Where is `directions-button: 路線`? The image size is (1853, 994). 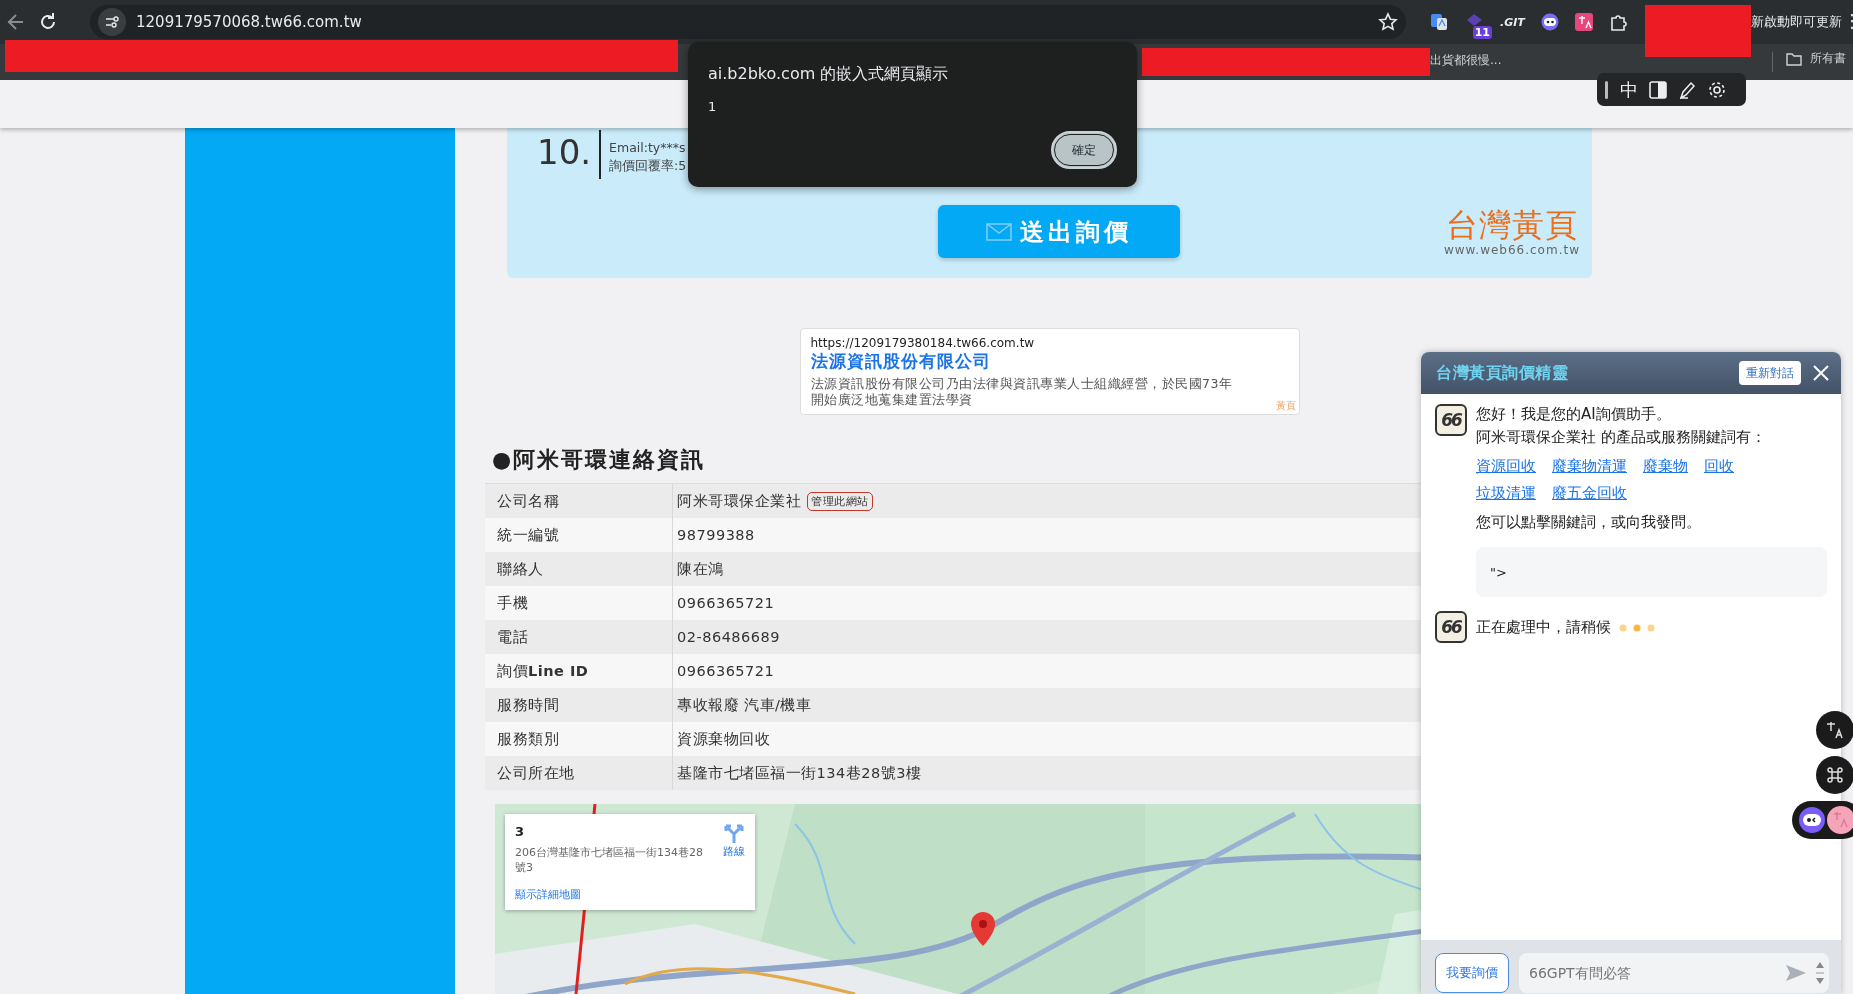 directions-button: 路線 is located at coordinates (734, 849).